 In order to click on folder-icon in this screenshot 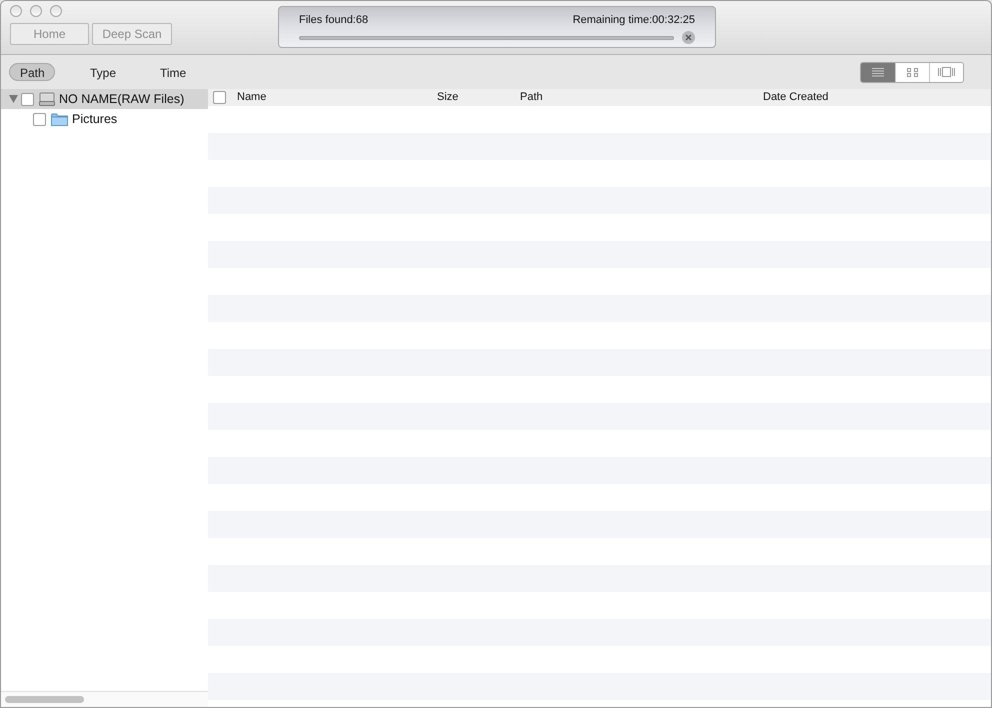, I will do `click(59, 119)`.